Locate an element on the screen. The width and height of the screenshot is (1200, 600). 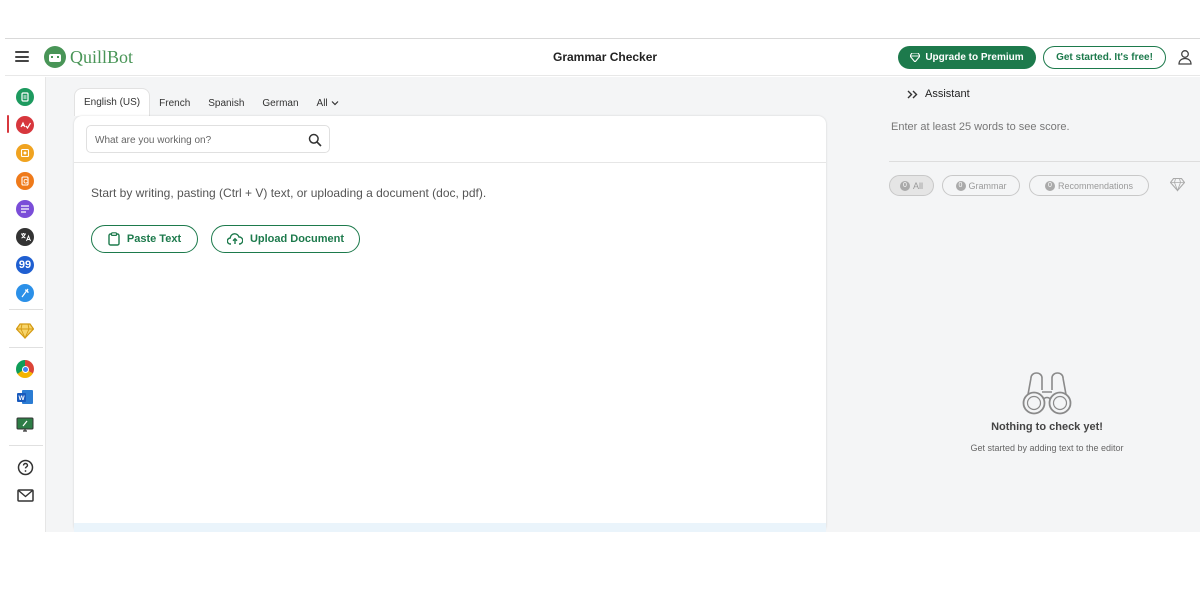
tab-all-languages: All is located at coordinates (328, 103).